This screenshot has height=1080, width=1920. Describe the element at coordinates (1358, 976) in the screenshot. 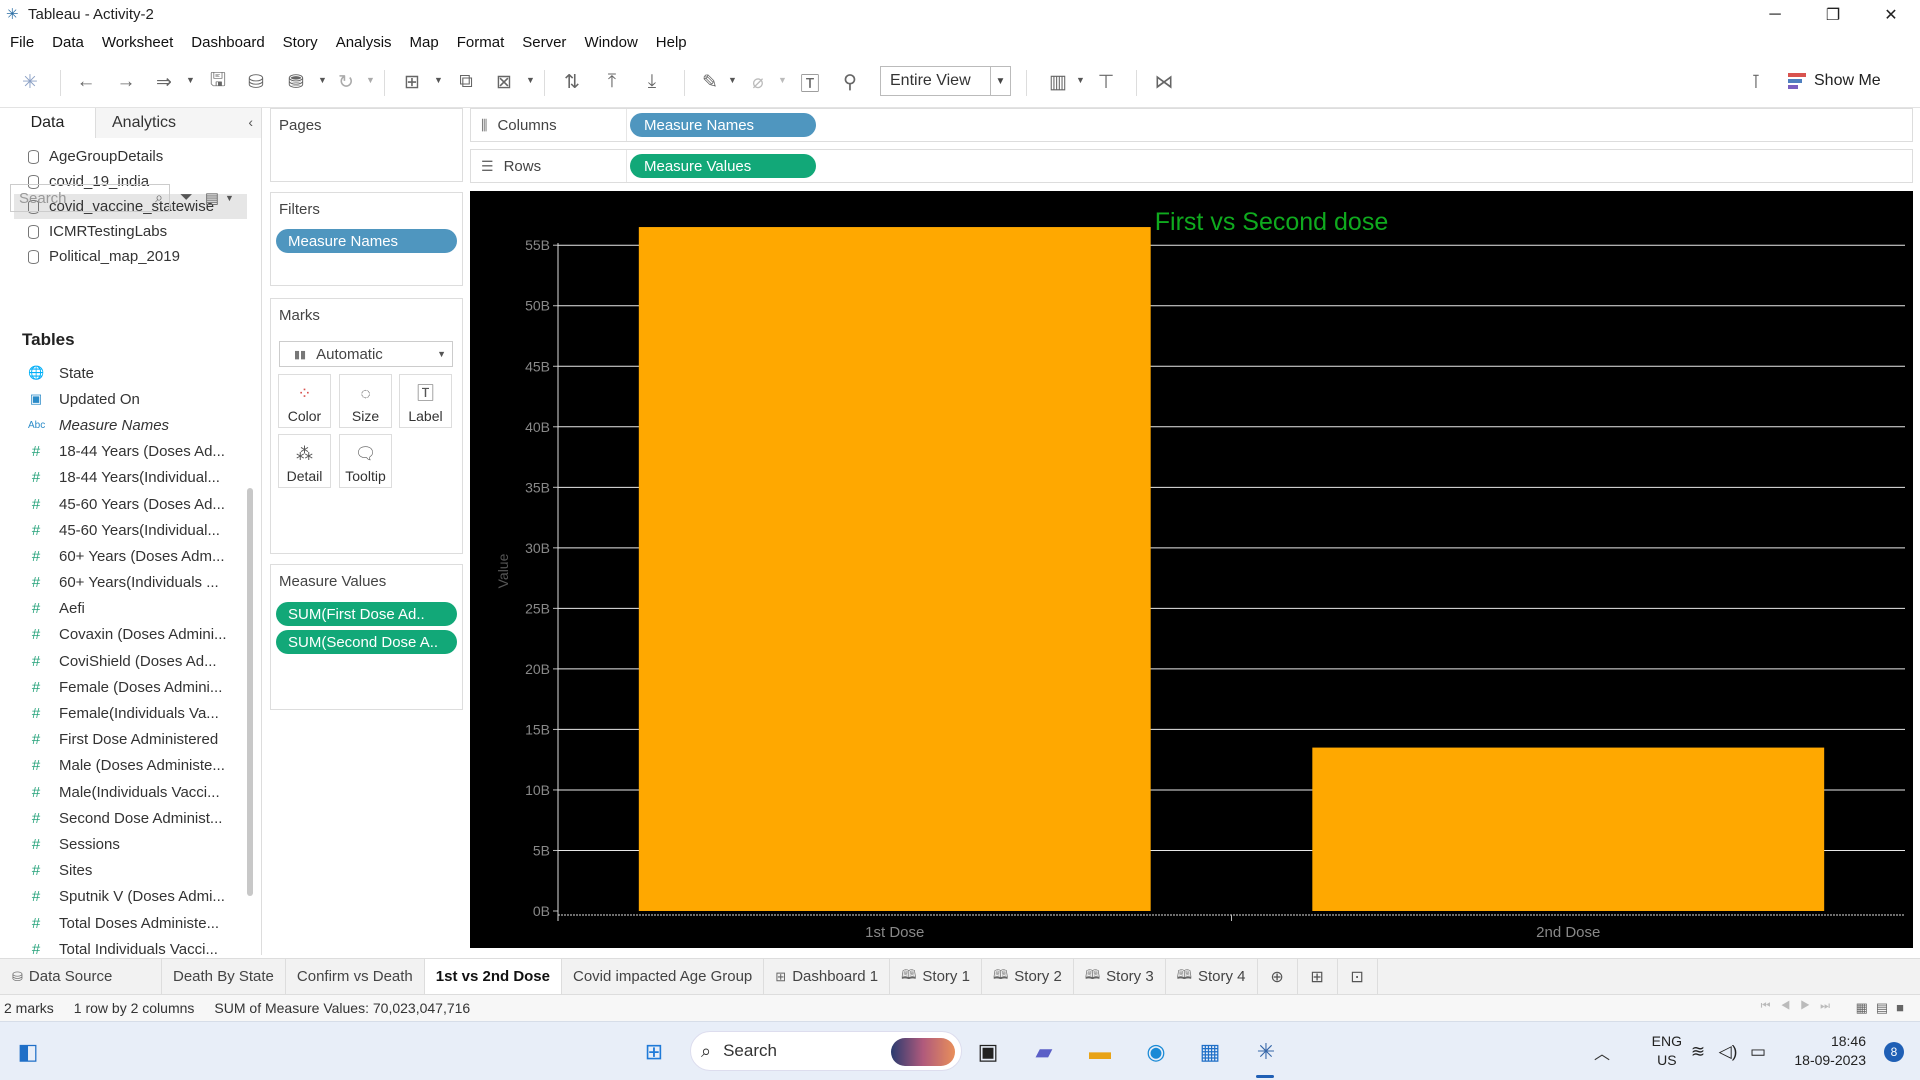

I see `new-story-tab-icon: ⊡` at that location.